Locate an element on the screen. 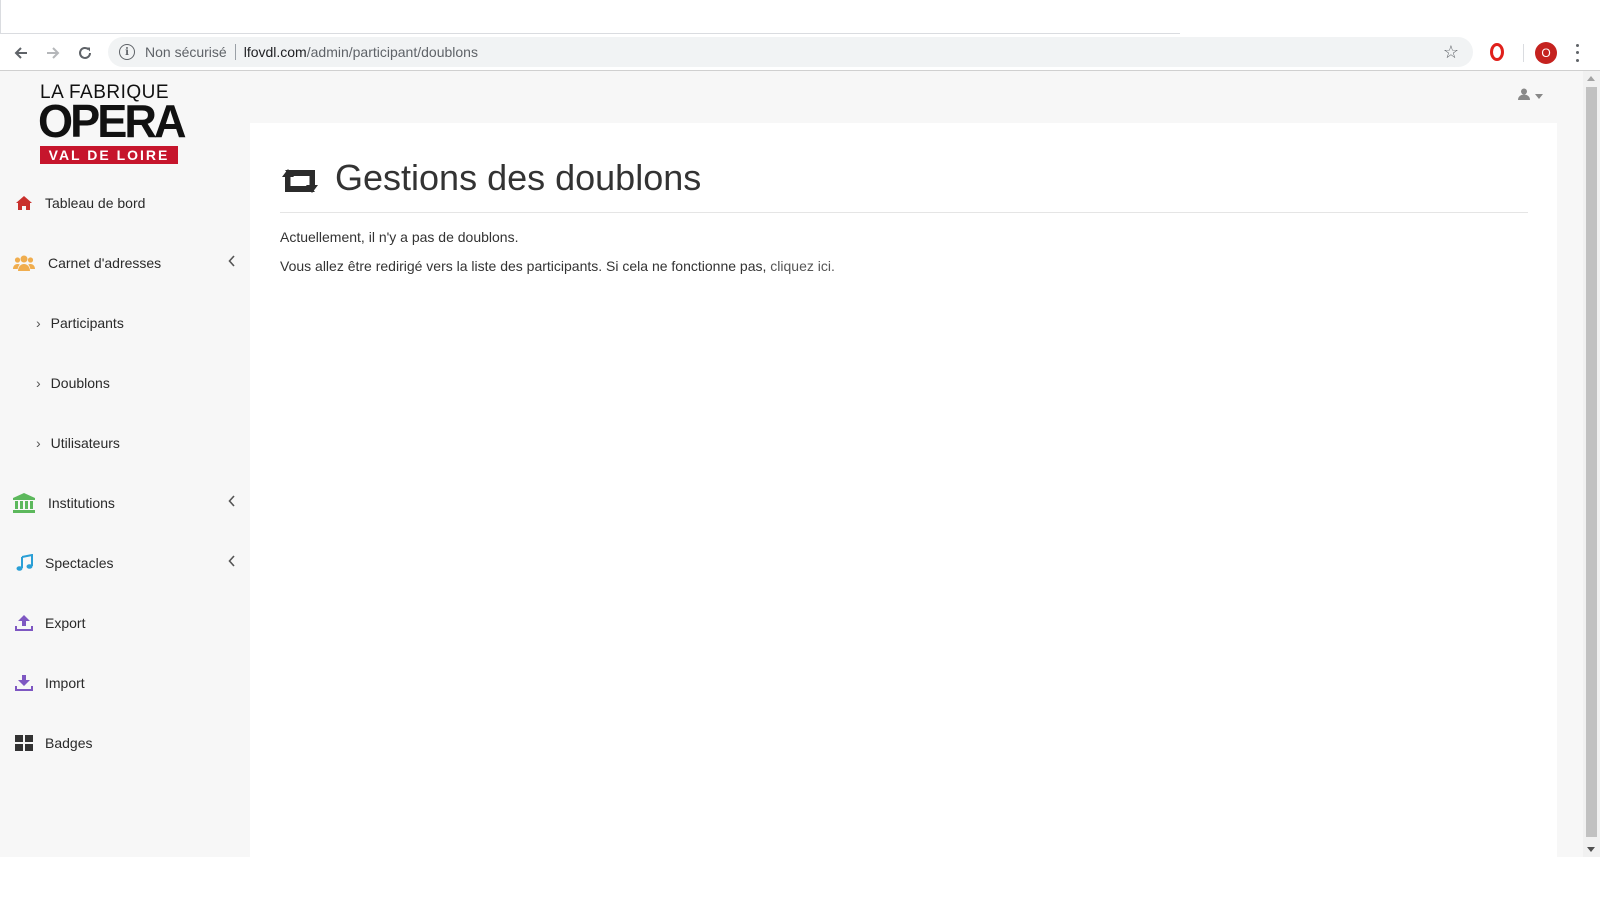  retweet-icon is located at coordinates (300, 181).